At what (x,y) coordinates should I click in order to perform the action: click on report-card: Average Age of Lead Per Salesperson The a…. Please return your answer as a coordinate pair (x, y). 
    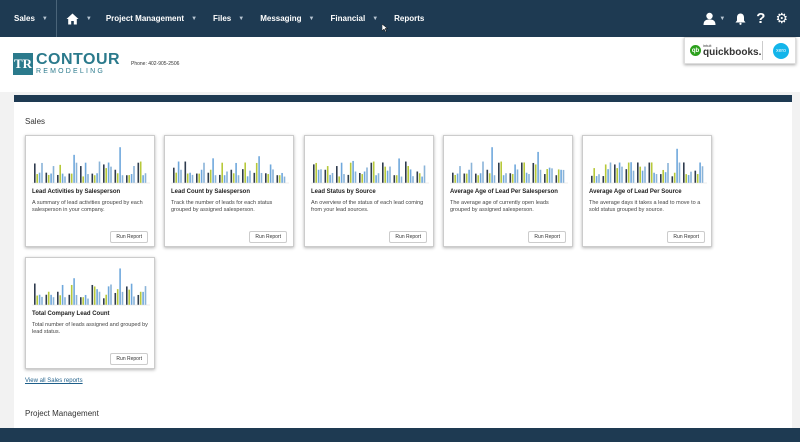
    Looking at the image, I should click on (508, 191).